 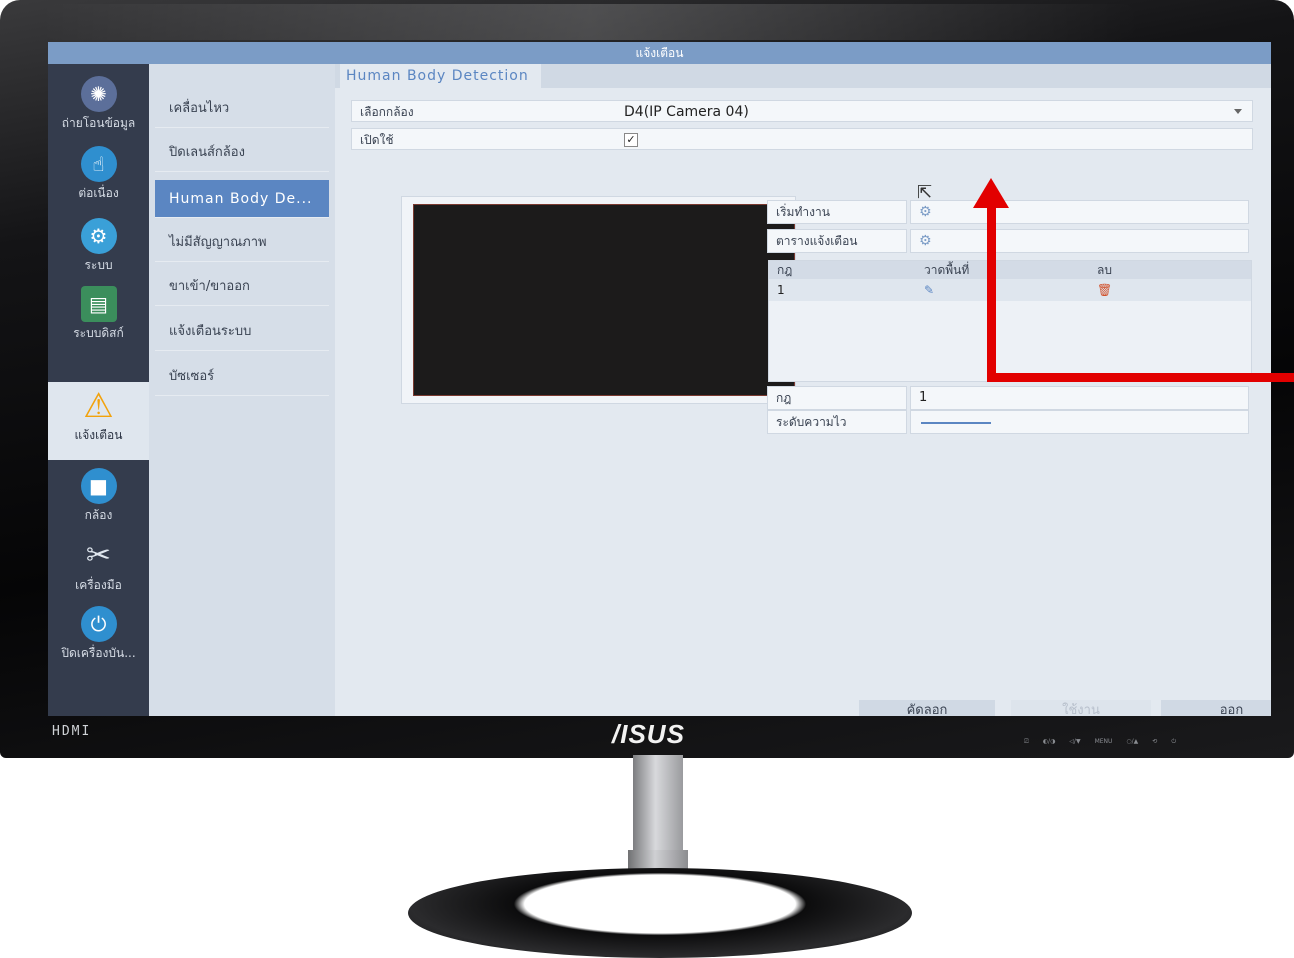 What do you see at coordinates (802, 139) in the screenshot?
I see `enable-row: เปิดใช้ ✓` at bounding box center [802, 139].